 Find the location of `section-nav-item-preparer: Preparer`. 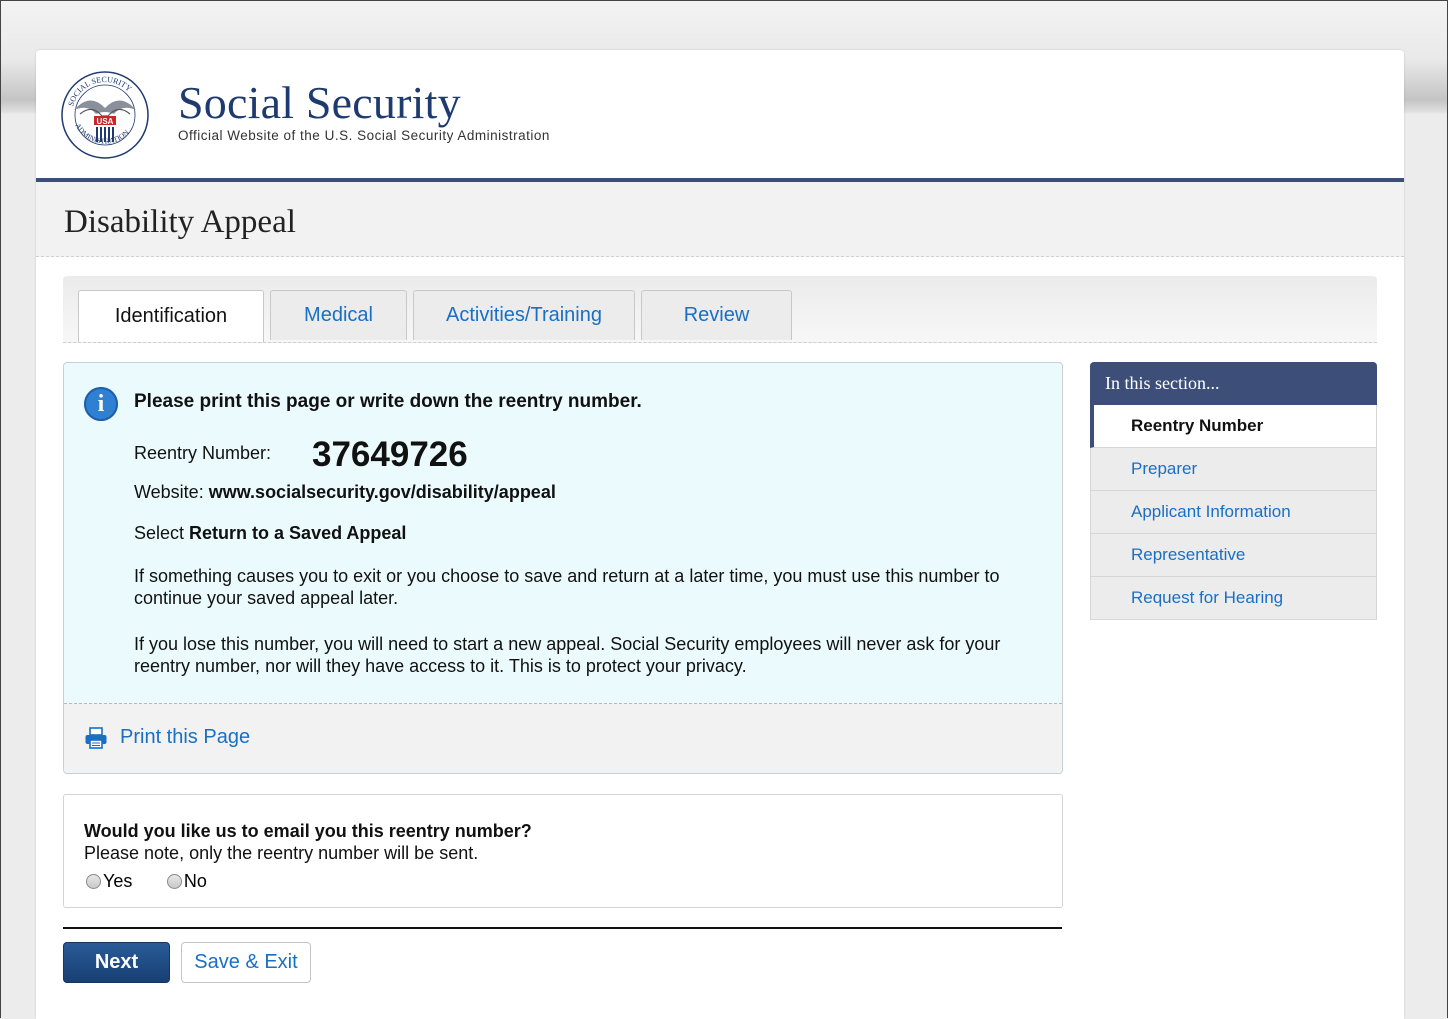

section-nav-item-preparer: Preparer is located at coordinates (1233, 469).